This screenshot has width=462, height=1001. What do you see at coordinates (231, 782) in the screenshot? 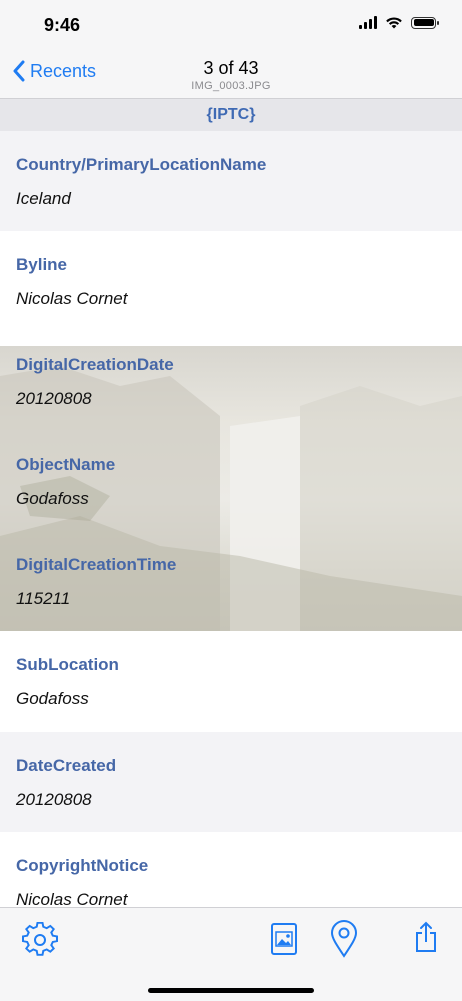
I see `list-item: DateCreated 20120808` at bounding box center [231, 782].